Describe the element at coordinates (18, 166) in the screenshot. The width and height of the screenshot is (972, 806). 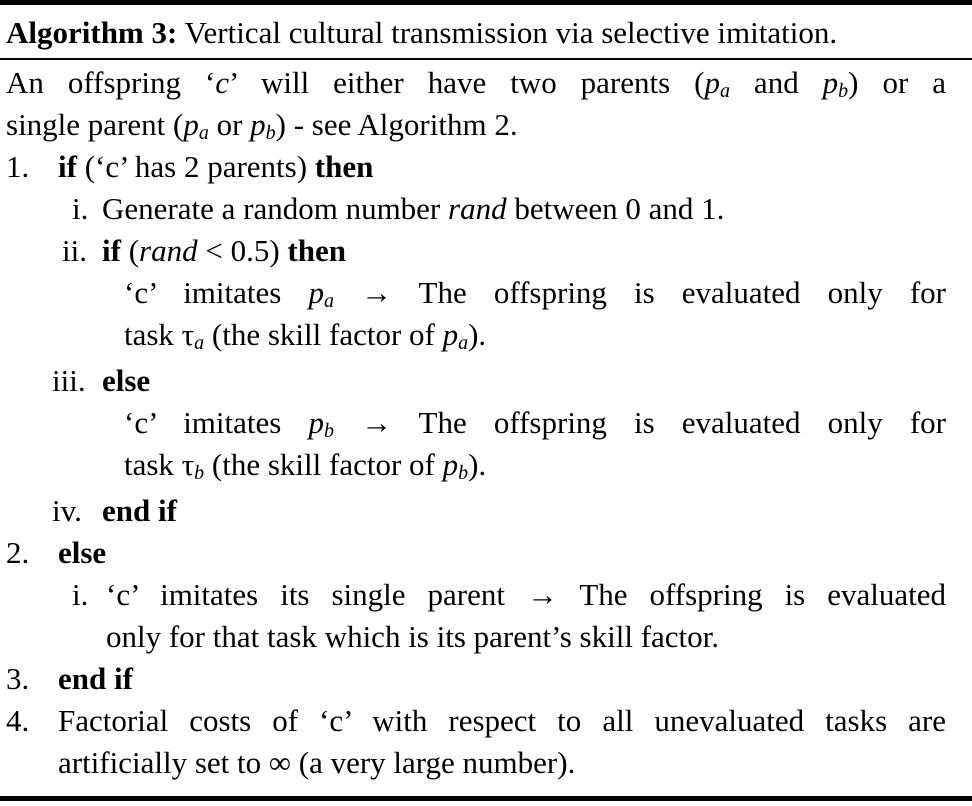
I see `step-number: 1.` at that location.